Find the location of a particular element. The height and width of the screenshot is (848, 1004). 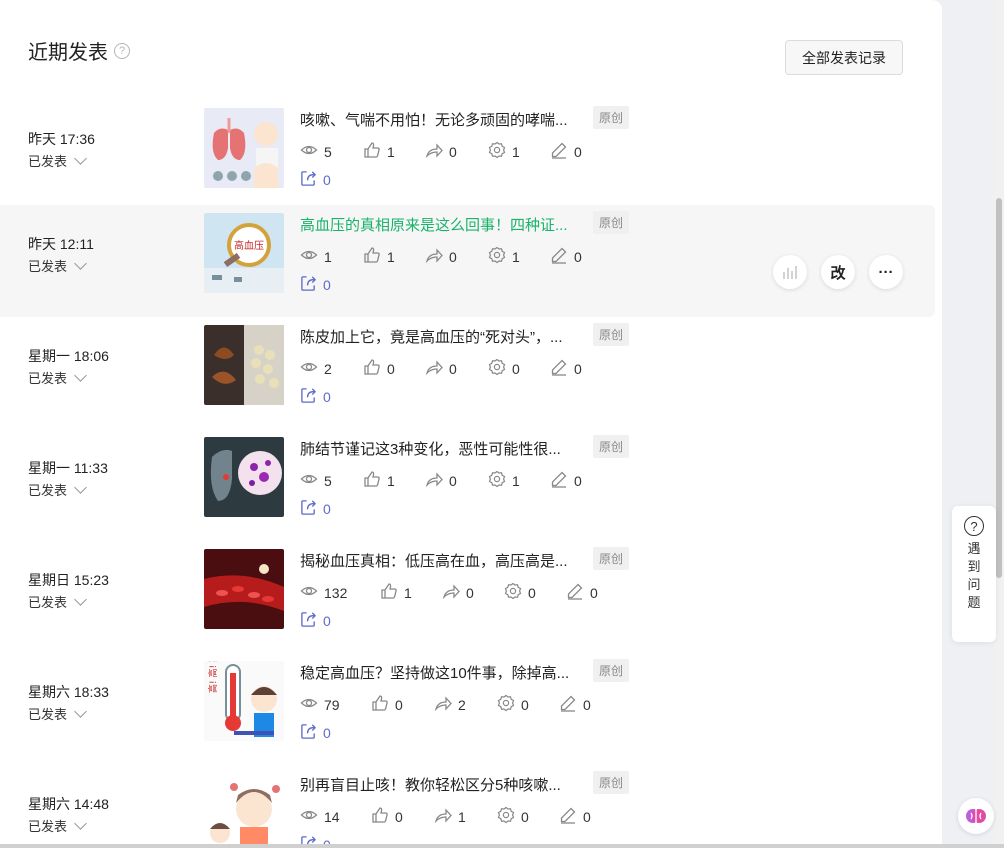

post-time: 星期一 11:33 is located at coordinates (68, 468).